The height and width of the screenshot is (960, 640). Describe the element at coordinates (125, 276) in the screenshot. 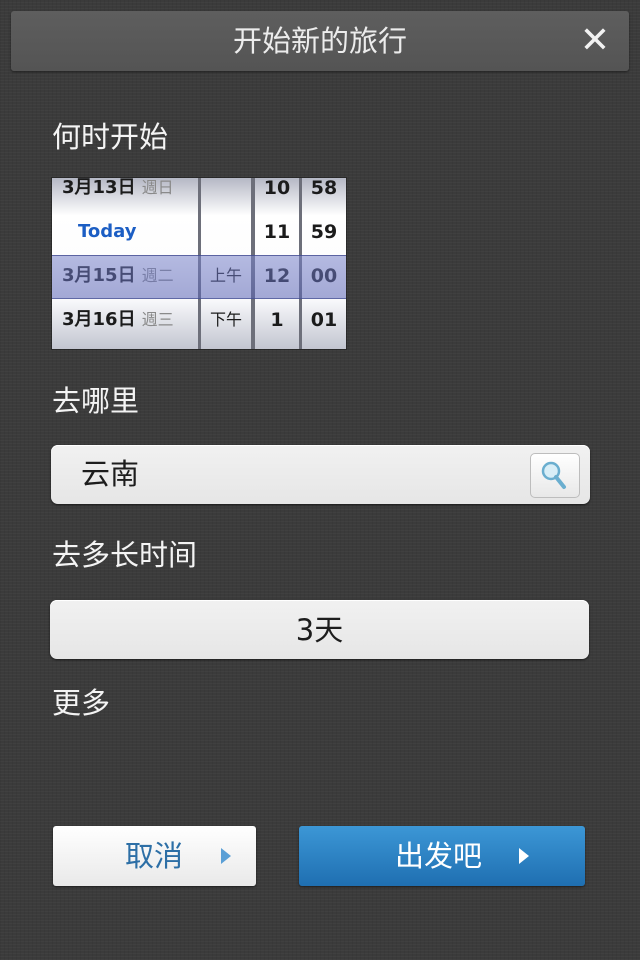

I see `picker-date-row-selected: 3月15日 週二` at that location.